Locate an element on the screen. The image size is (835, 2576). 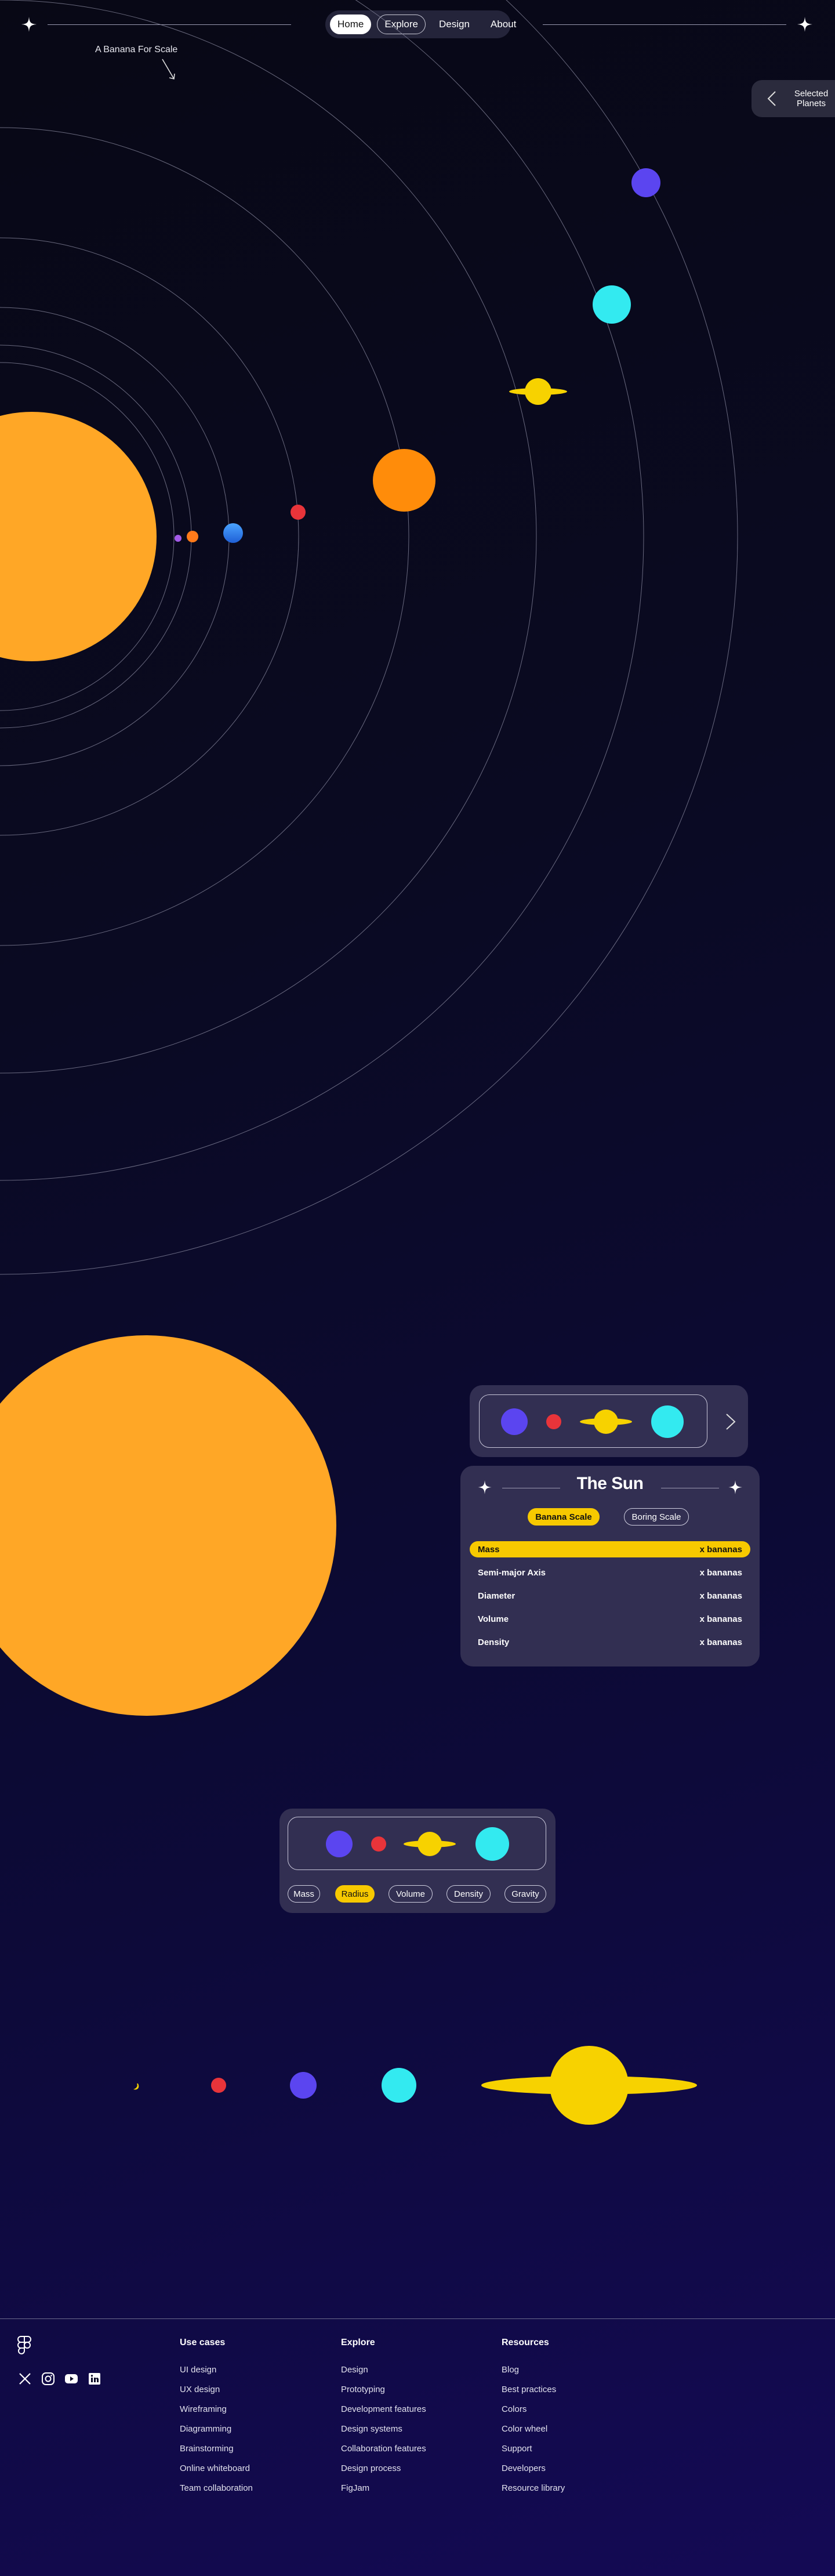
stat-row-volume: Volume x bananas is located at coordinates (610, 1619).